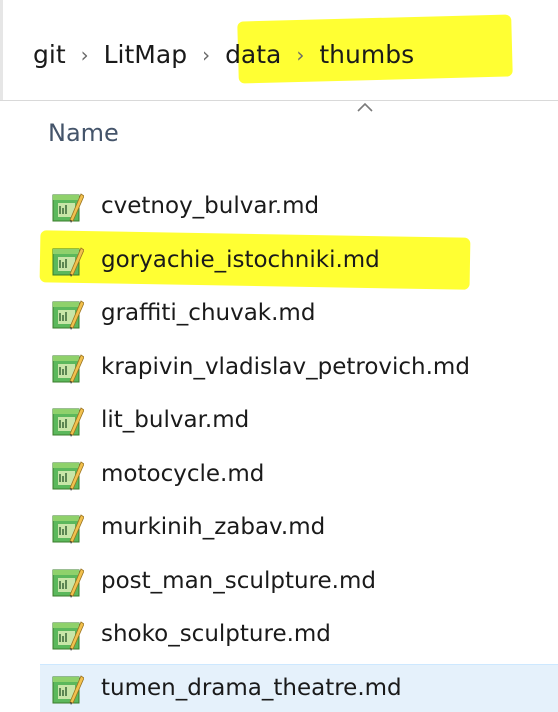 The image size is (558, 712). What do you see at coordinates (251, 687) in the screenshot?
I see `file-name: tumen_drama_theatre.md` at bounding box center [251, 687].